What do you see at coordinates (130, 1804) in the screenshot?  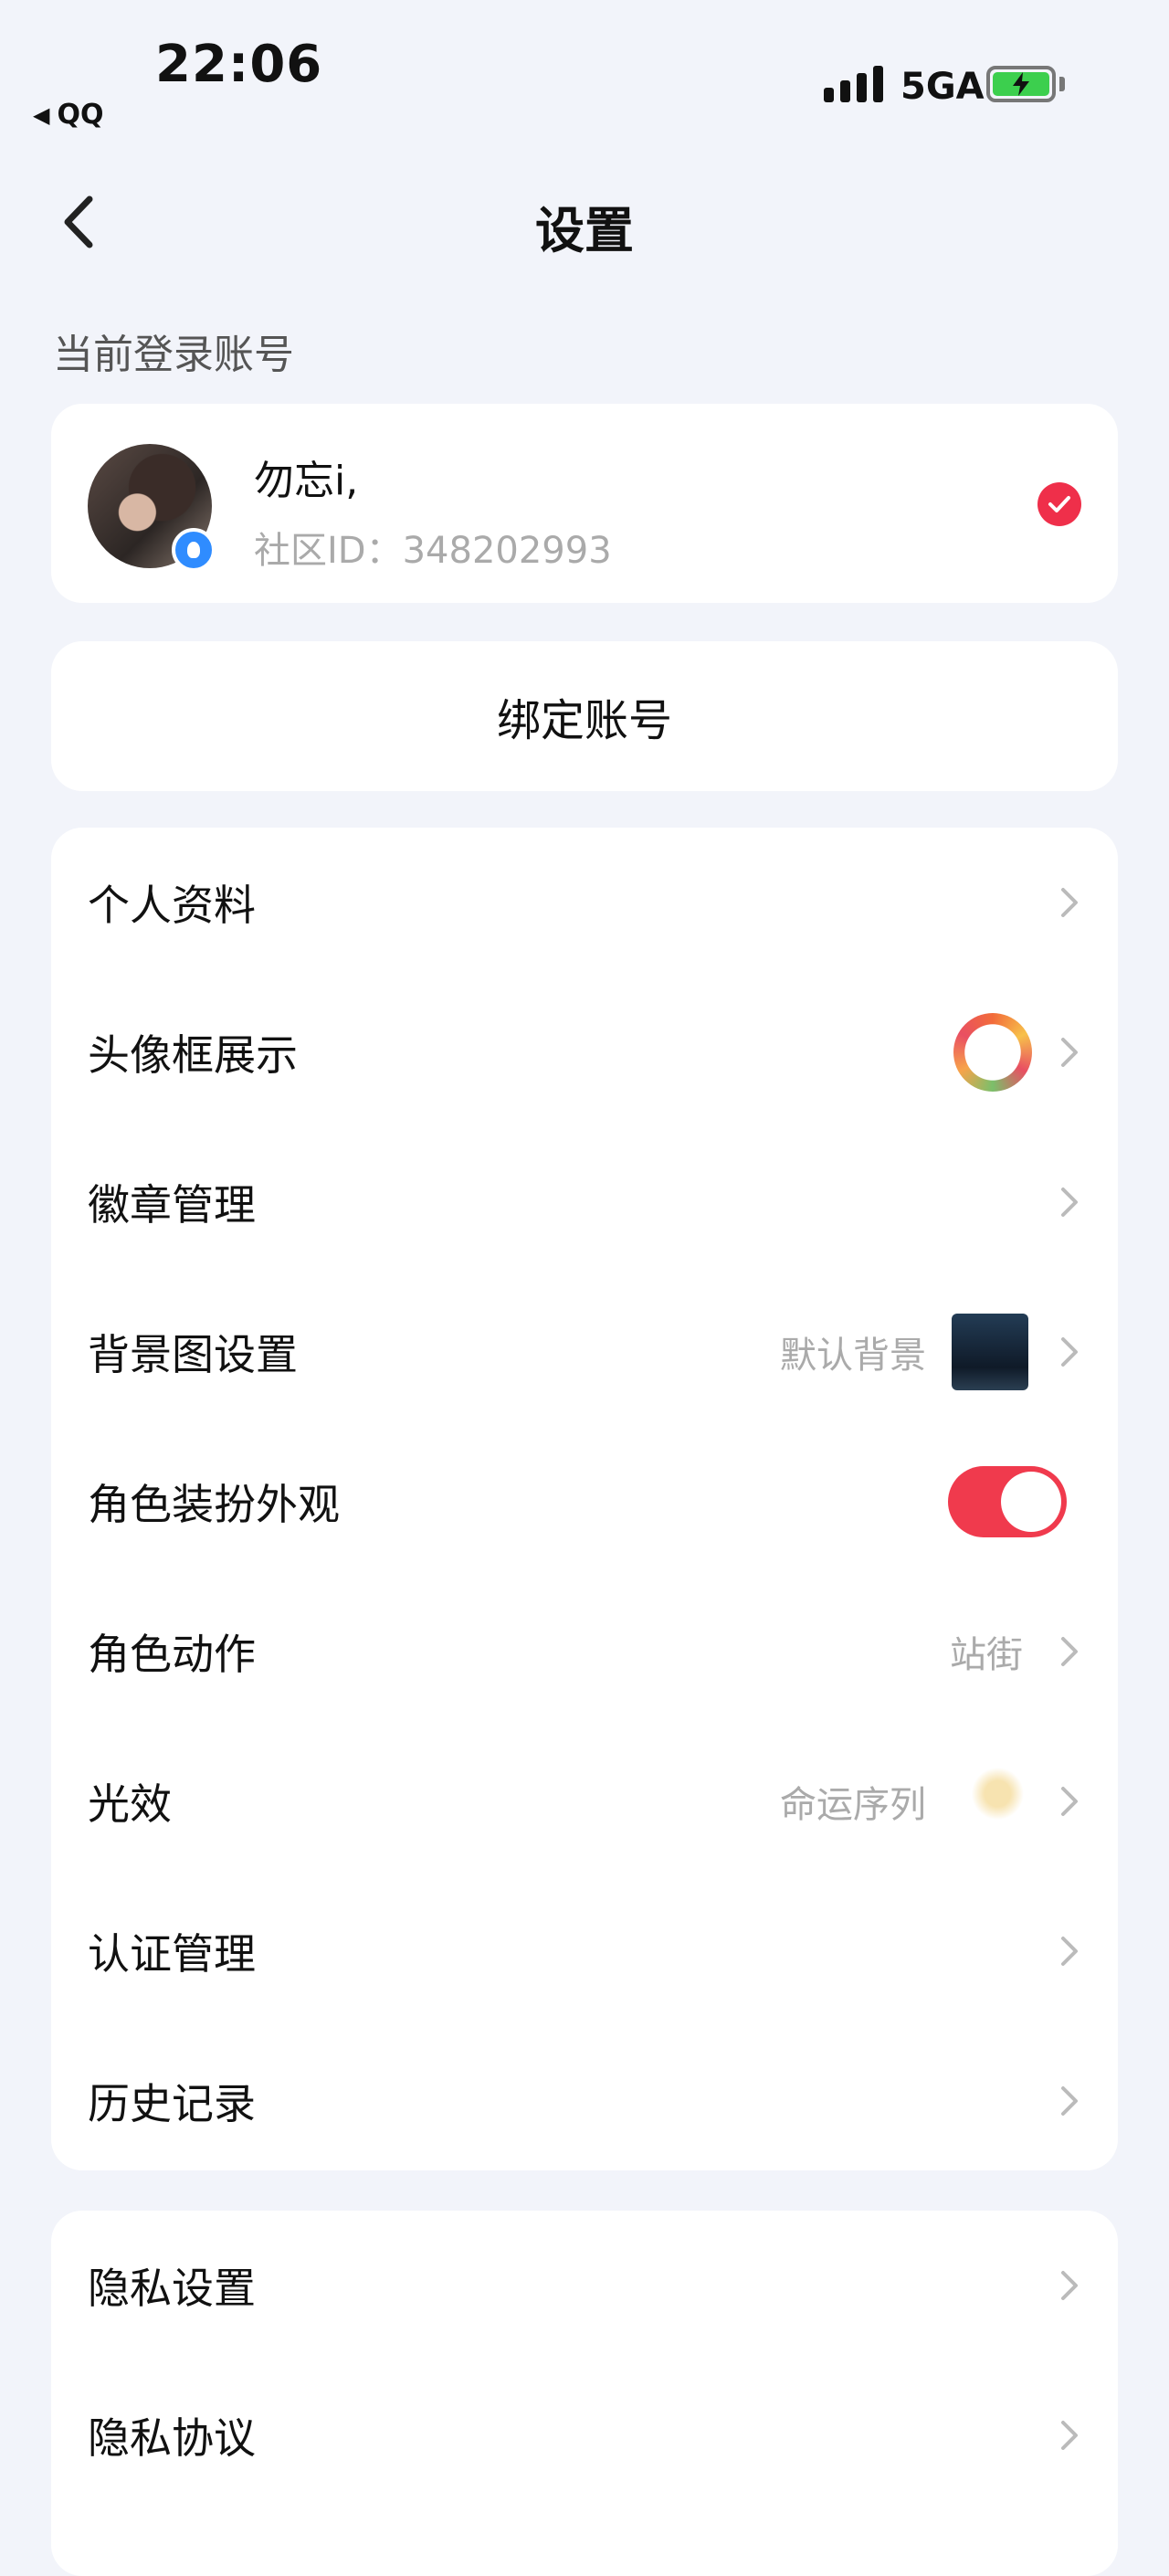 I see `row-label: 光效` at bounding box center [130, 1804].